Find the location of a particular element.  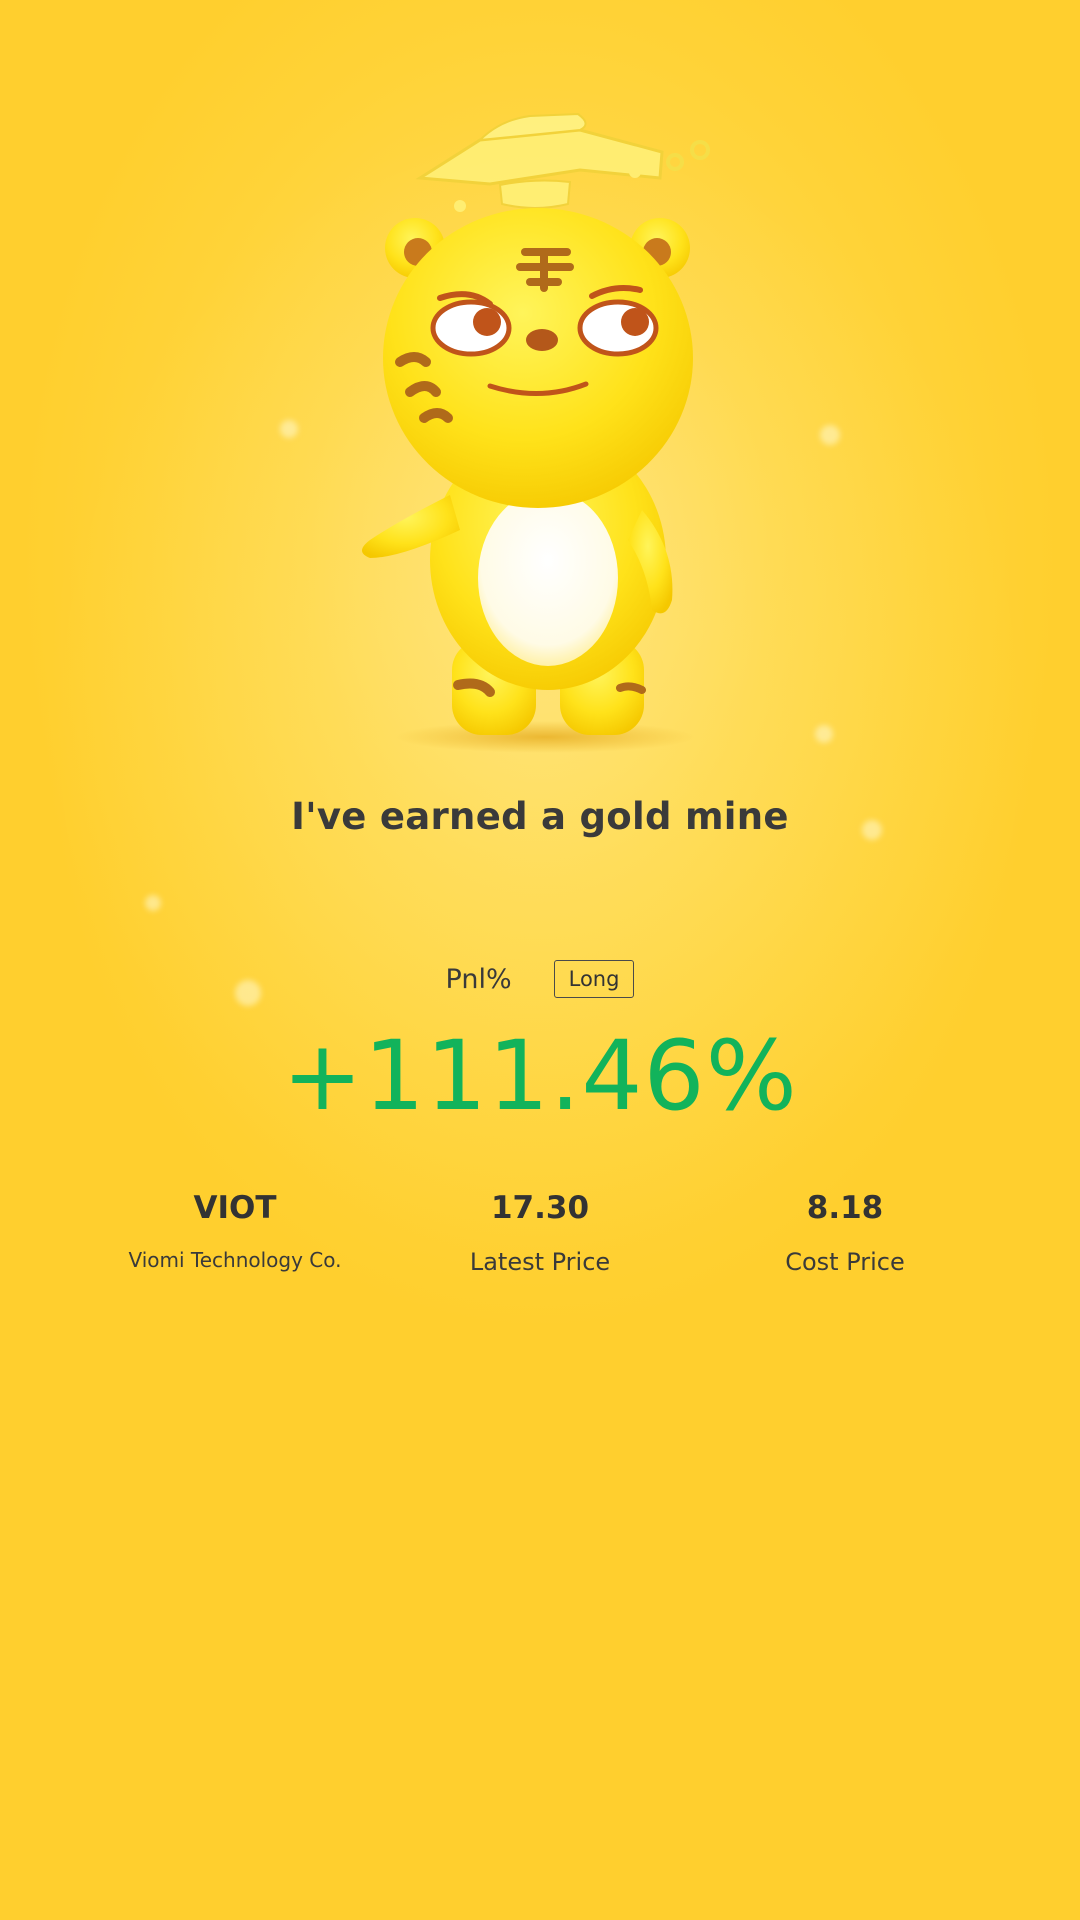

cost-price-value: 8.18 is located at coordinates (845, 1208).